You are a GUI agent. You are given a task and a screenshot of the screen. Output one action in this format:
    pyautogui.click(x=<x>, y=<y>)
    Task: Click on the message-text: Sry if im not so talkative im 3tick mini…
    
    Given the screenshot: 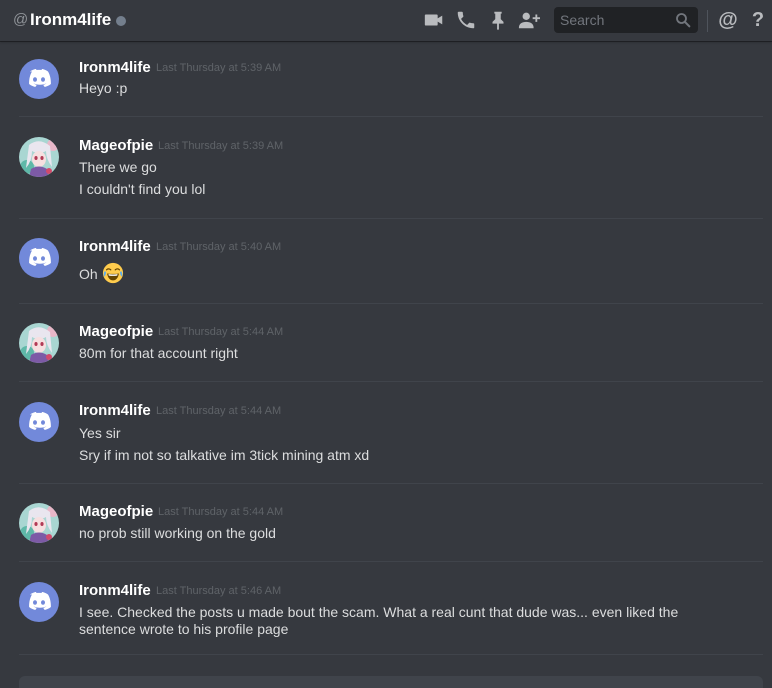 What is the action you would take?
    pyautogui.click(x=224, y=455)
    